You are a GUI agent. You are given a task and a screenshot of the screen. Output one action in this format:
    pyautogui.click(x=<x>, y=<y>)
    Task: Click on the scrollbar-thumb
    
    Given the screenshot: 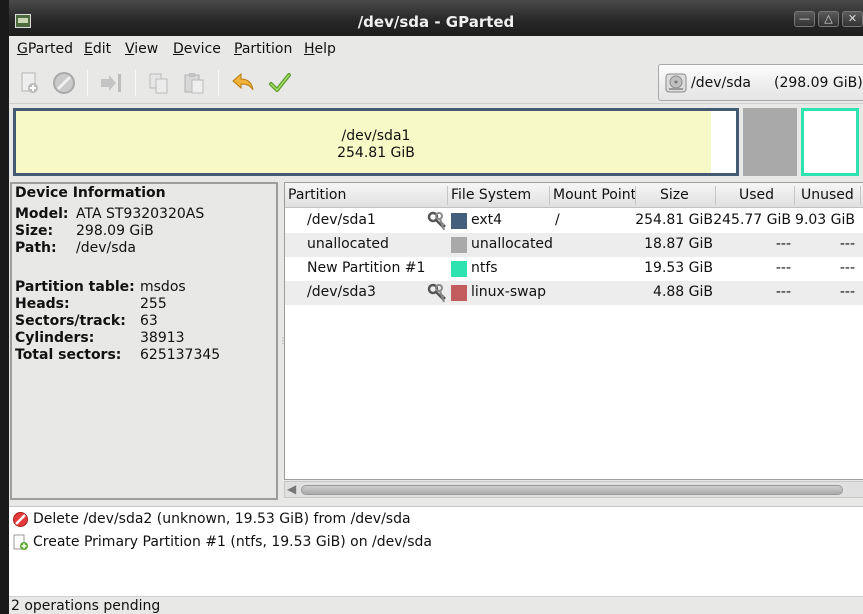 What is the action you would take?
    pyautogui.click(x=572, y=490)
    